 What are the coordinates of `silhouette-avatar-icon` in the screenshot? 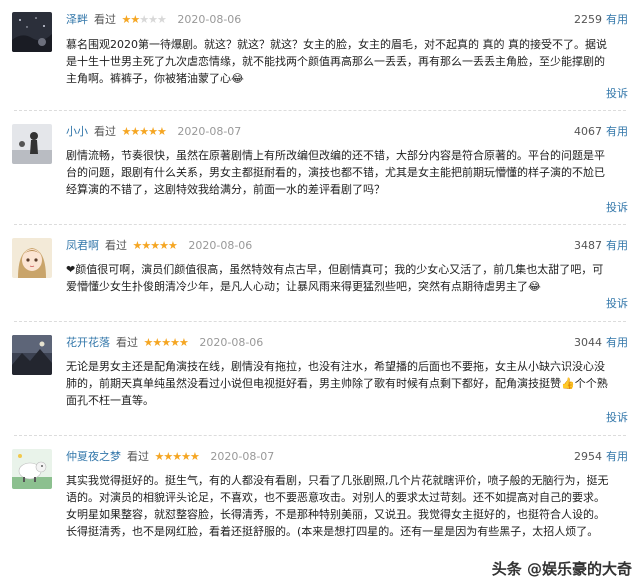 It's located at (32, 144).